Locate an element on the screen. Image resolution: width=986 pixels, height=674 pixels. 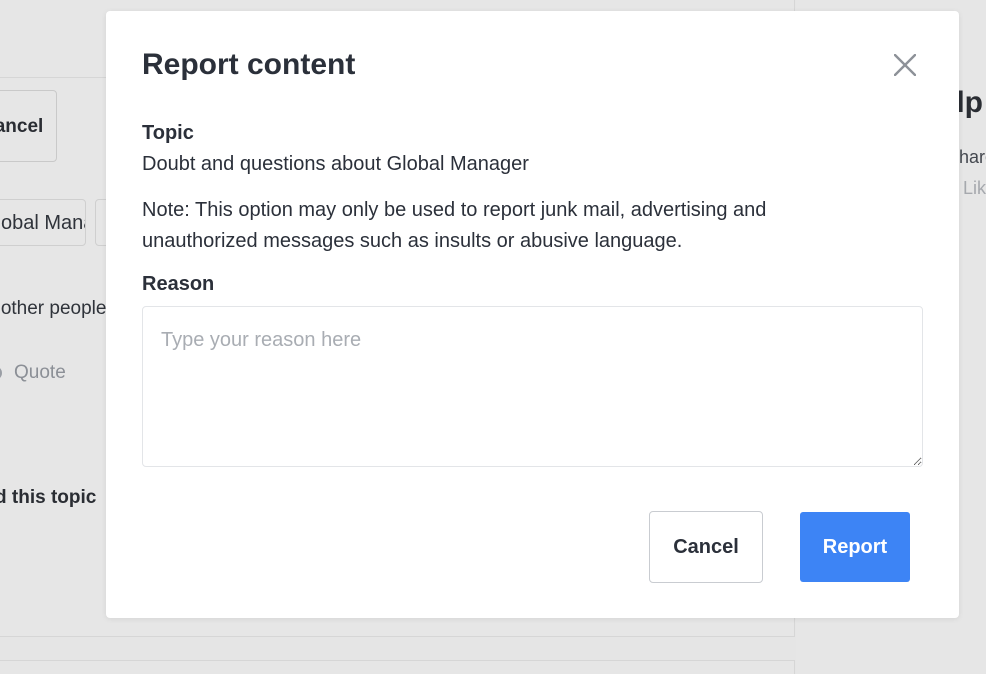
quote-icon is located at coordinates (1, 373).